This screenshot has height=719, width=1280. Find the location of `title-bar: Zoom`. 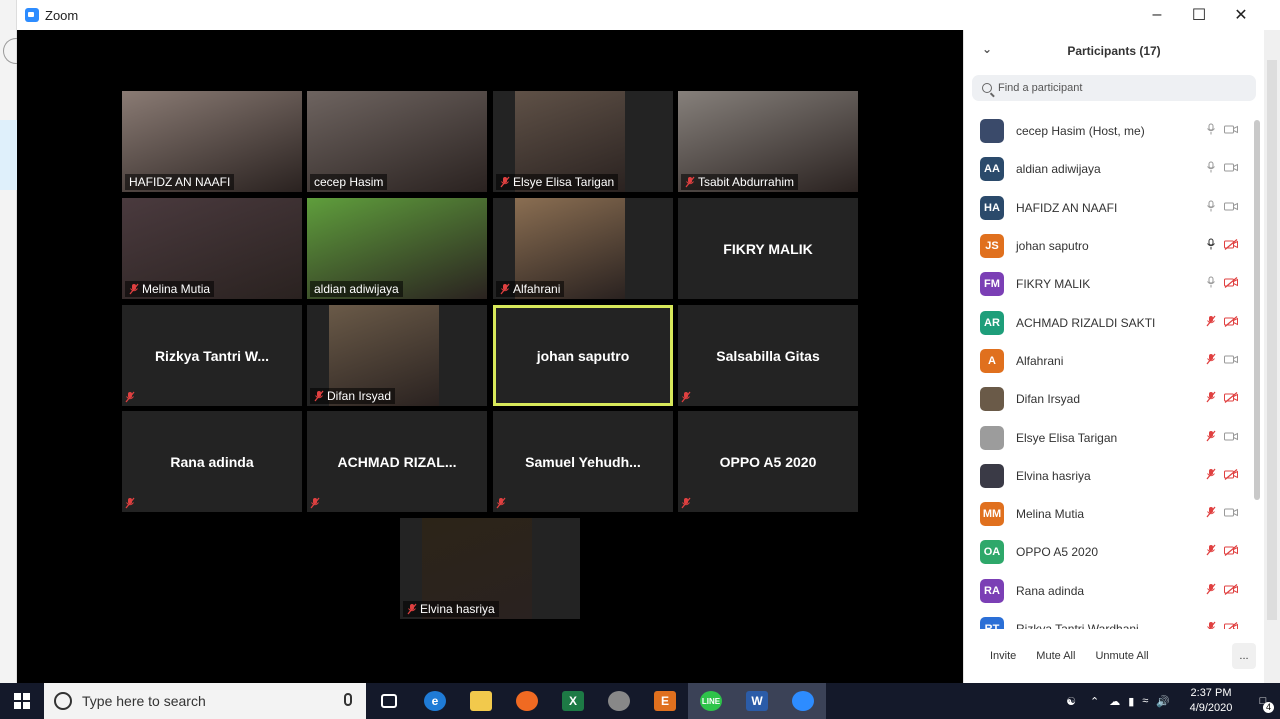

title-bar: Zoom is located at coordinates (648, 15).